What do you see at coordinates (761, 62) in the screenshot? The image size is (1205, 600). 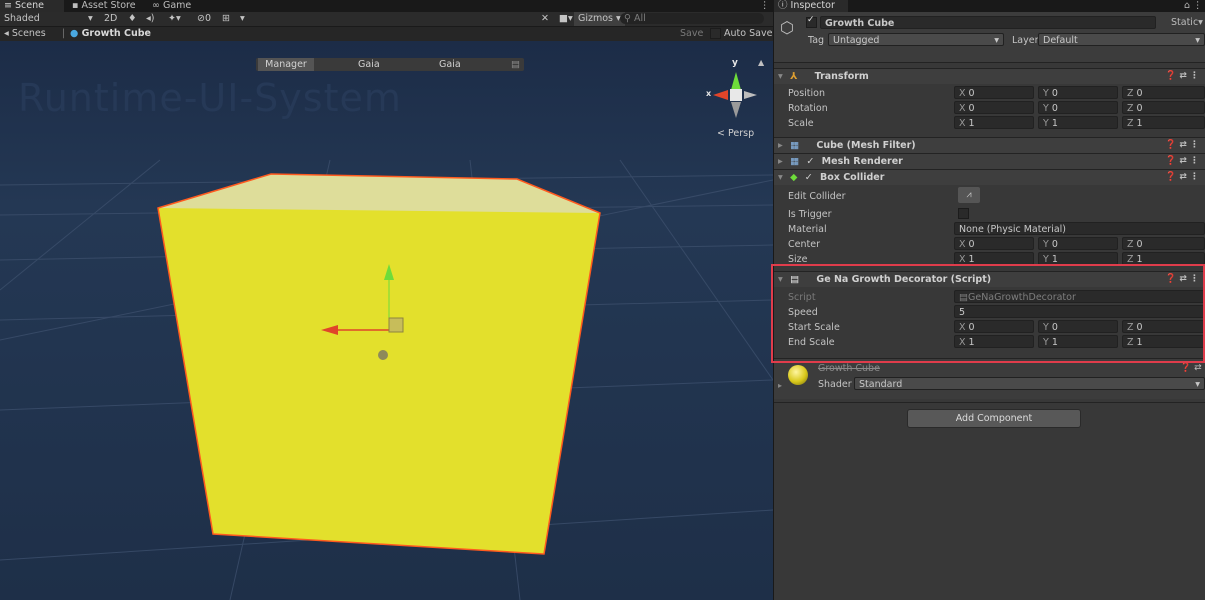 I see `gizmo-lock-icon: ▲` at bounding box center [761, 62].